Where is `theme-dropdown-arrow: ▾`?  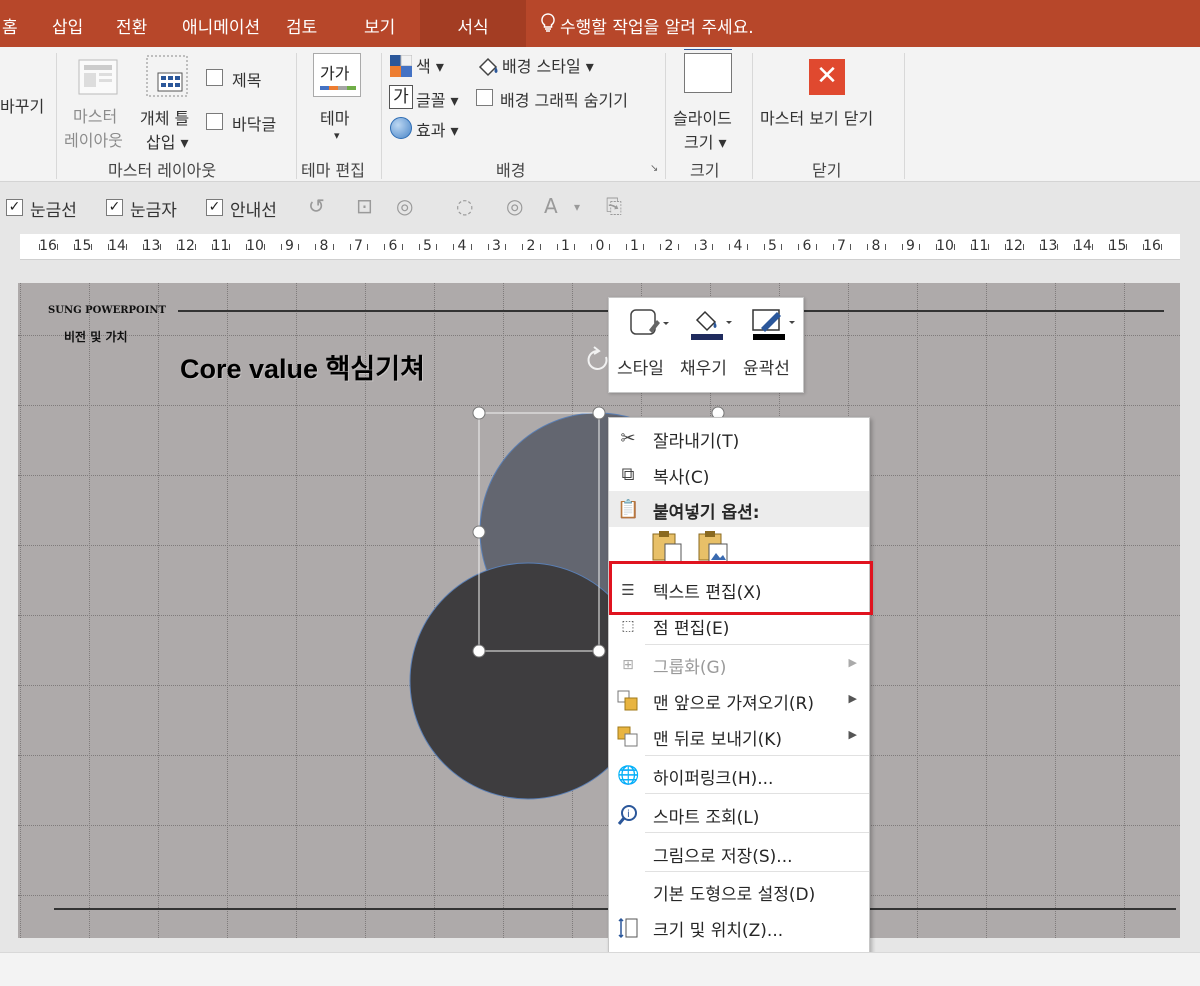 theme-dropdown-arrow: ▾ is located at coordinates (337, 135).